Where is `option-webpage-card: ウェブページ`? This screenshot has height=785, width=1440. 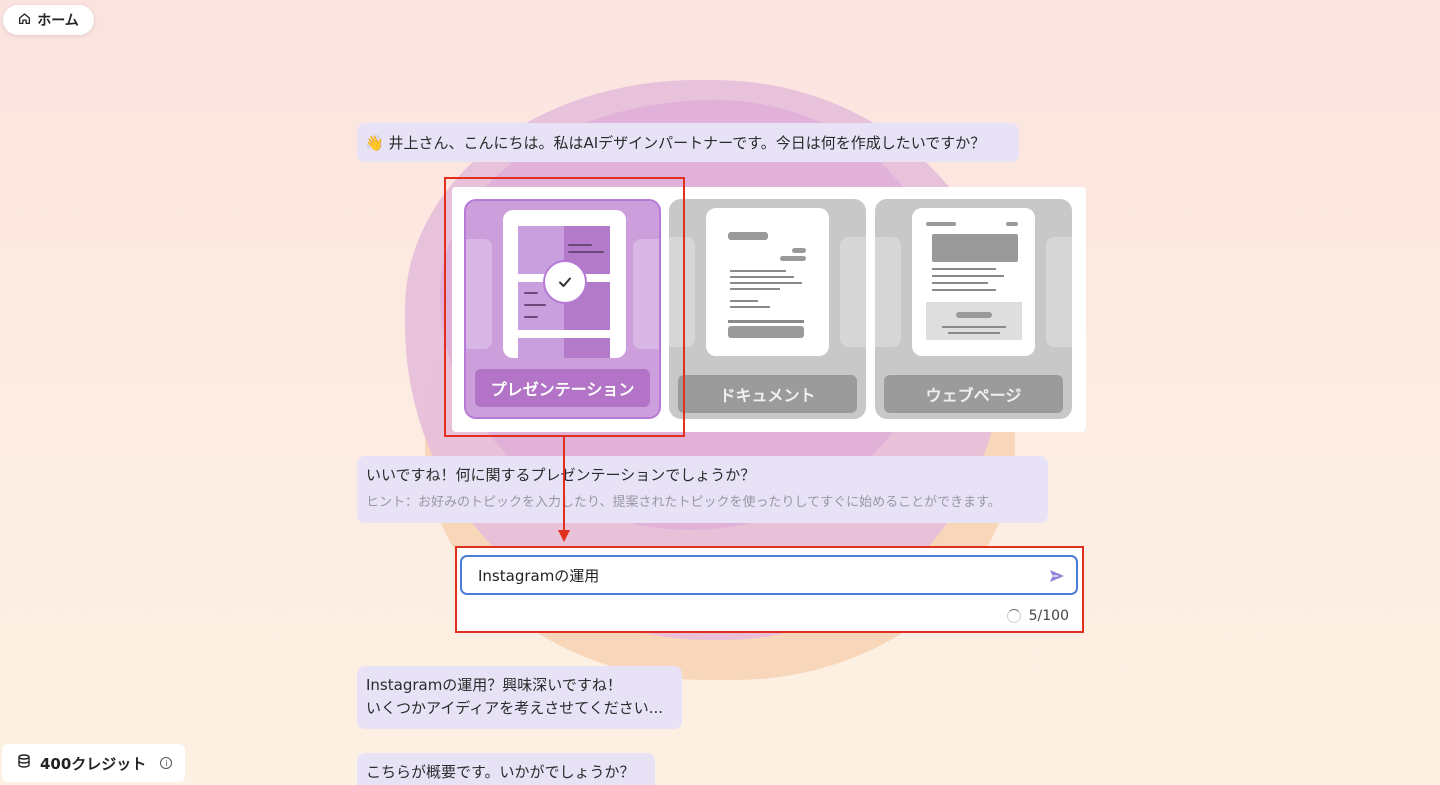
option-webpage-card: ウェブページ is located at coordinates (973, 309).